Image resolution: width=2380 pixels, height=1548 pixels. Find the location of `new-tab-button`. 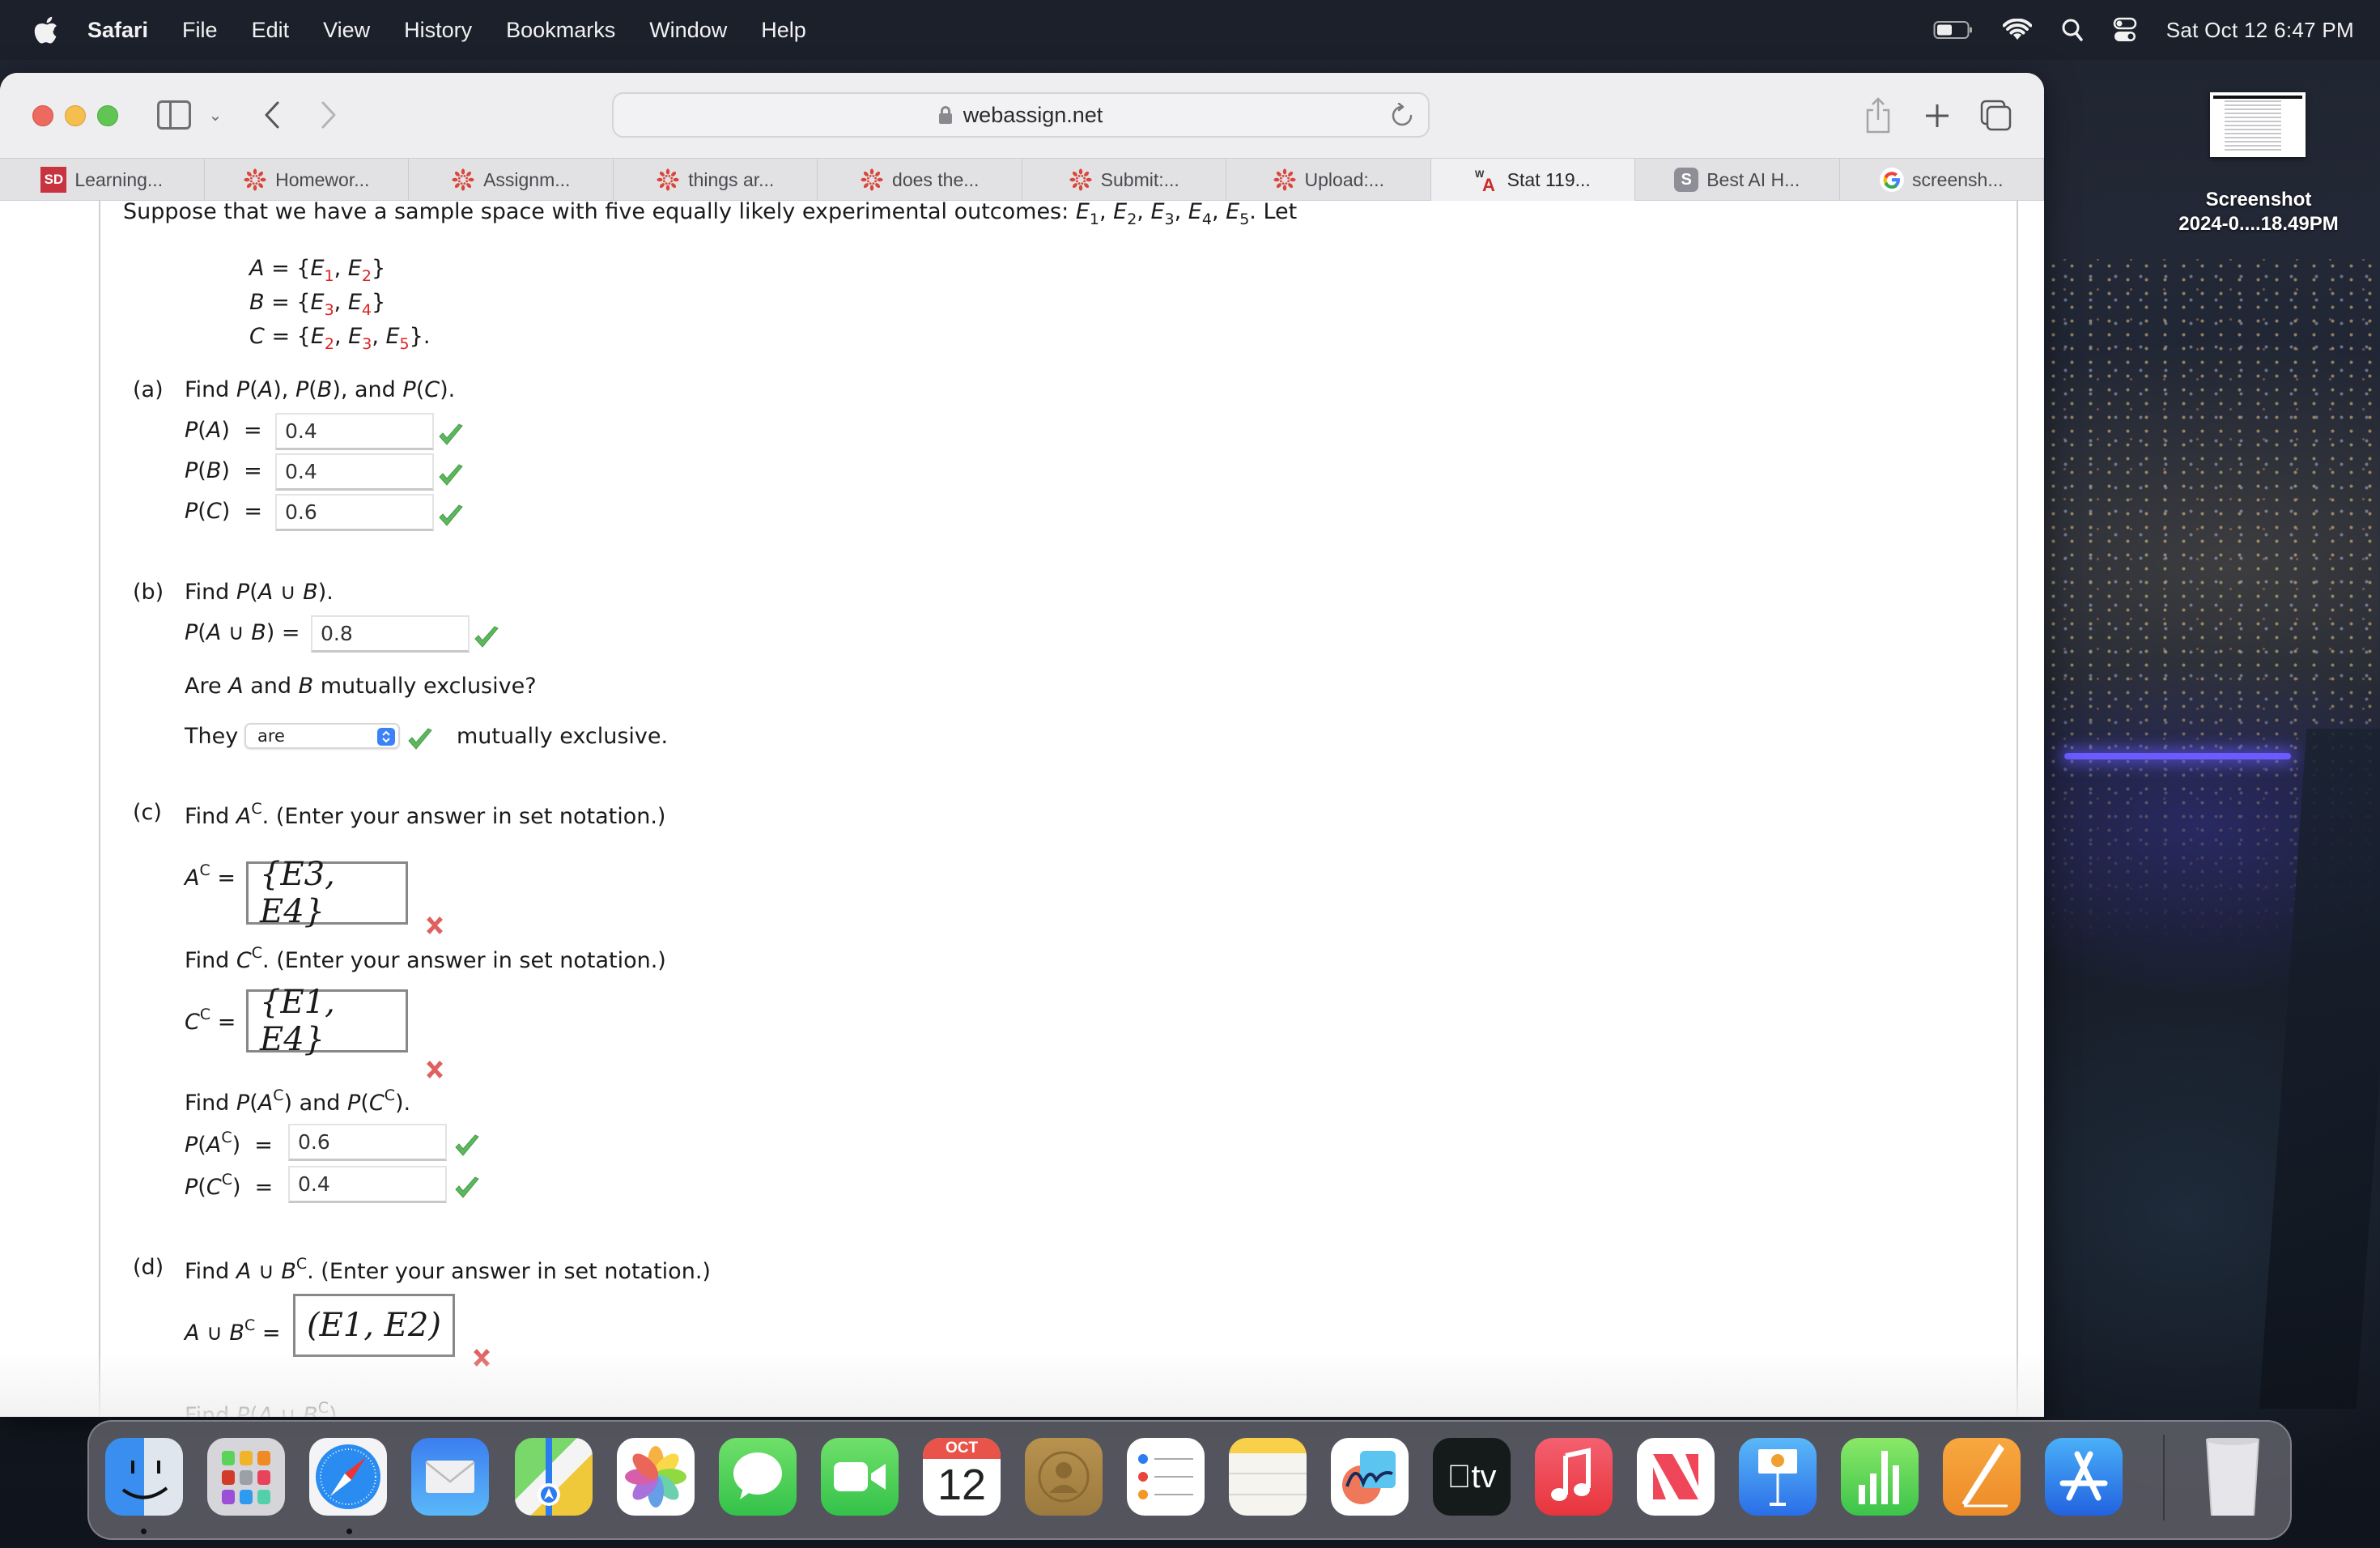

new-tab-button is located at coordinates (1937, 116).